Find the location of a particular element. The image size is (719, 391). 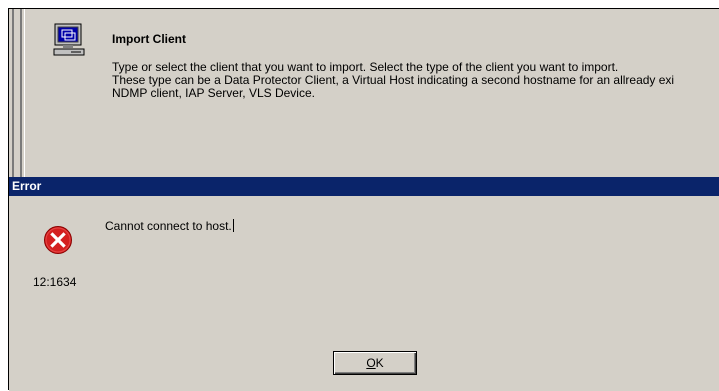

ok-button: OK is located at coordinates (375, 363).